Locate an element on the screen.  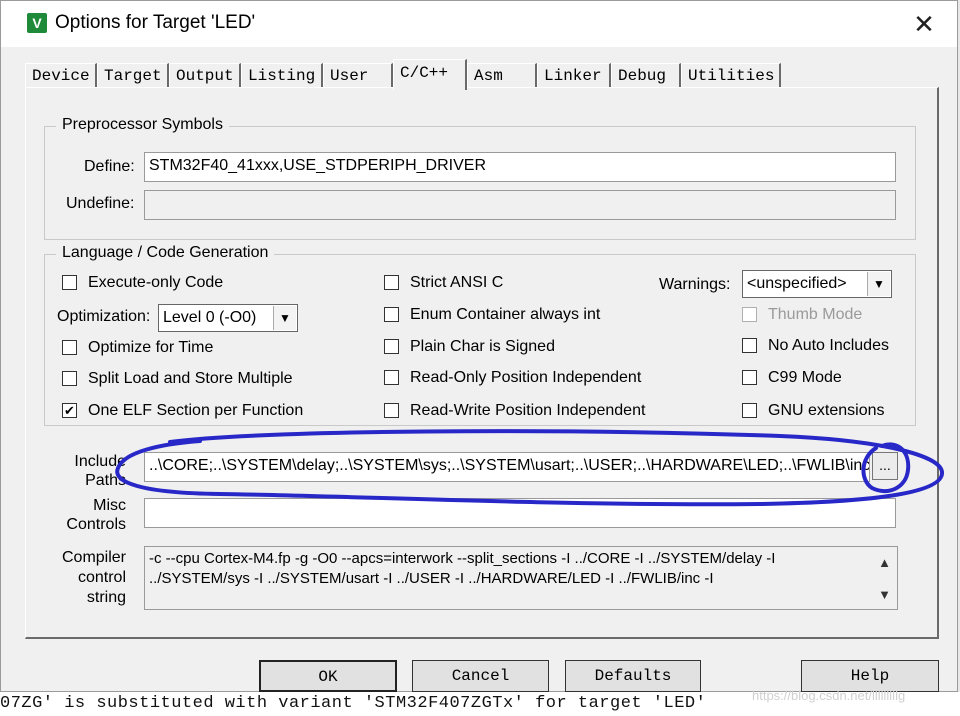
strict-ansi-checkbox is located at coordinates (391, 282).